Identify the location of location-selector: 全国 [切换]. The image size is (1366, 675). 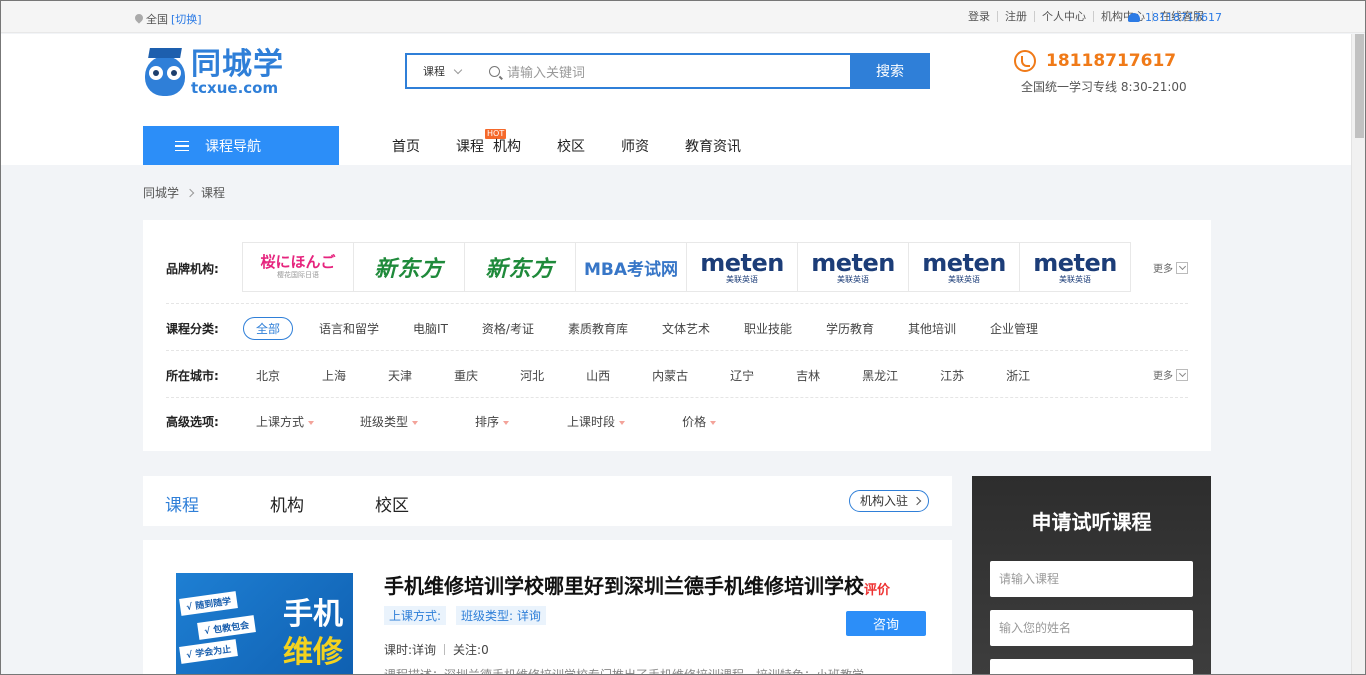
(168, 19).